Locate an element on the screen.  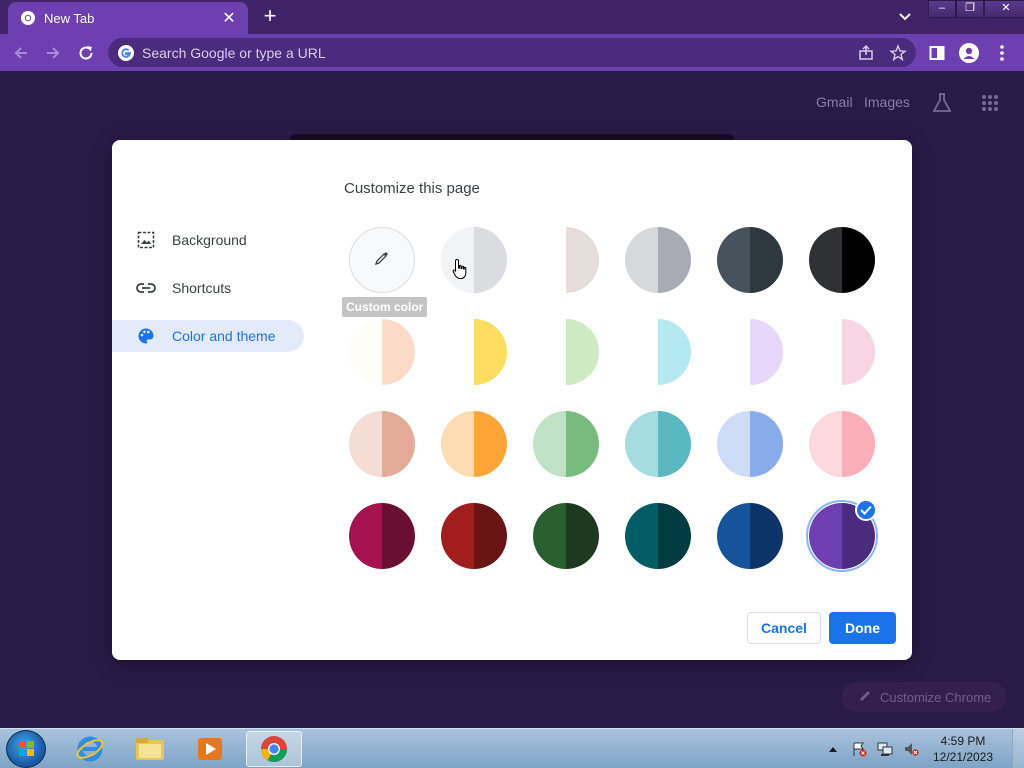
network-icon is located at coordinates (885, 749).